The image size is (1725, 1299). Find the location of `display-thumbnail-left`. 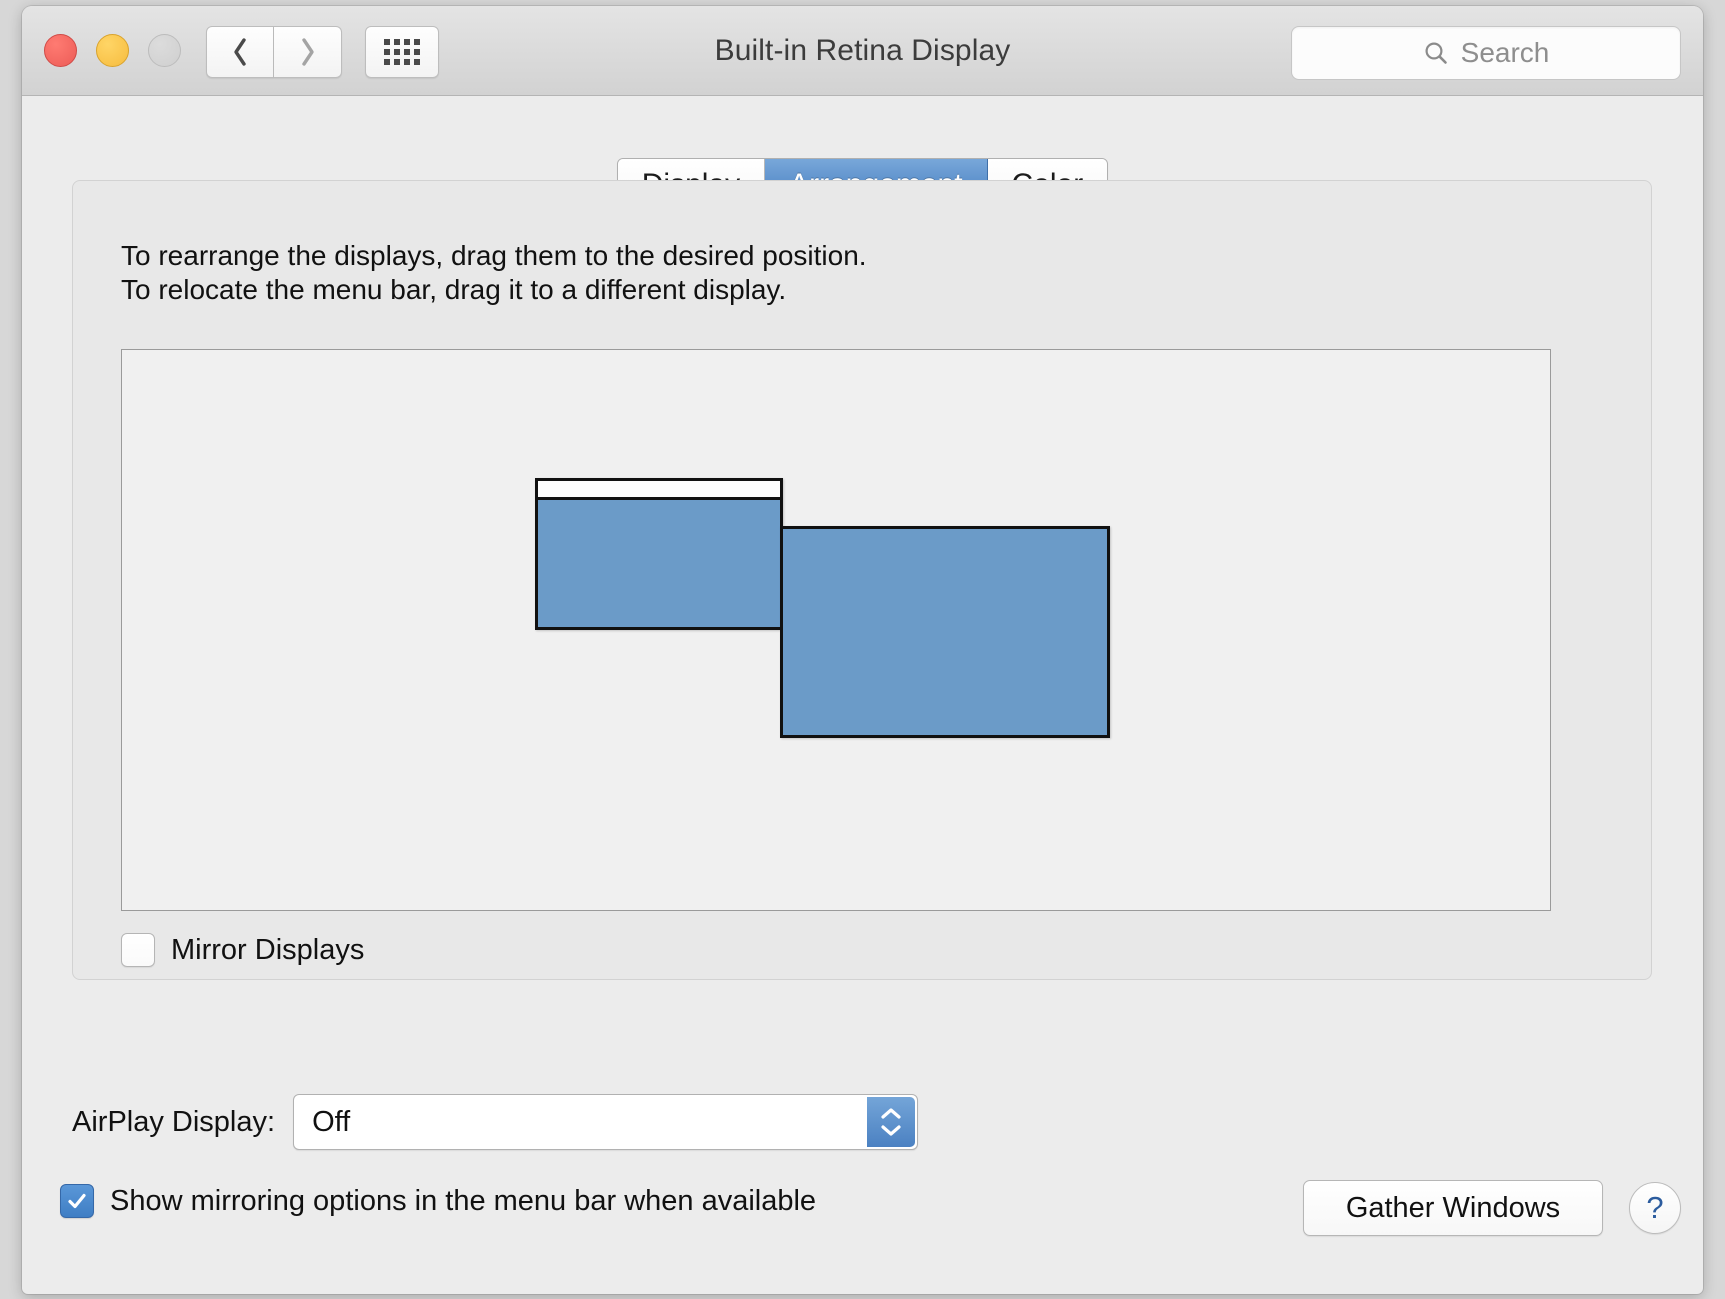

display-thumbnail-left is located at coordinates (659, 554).